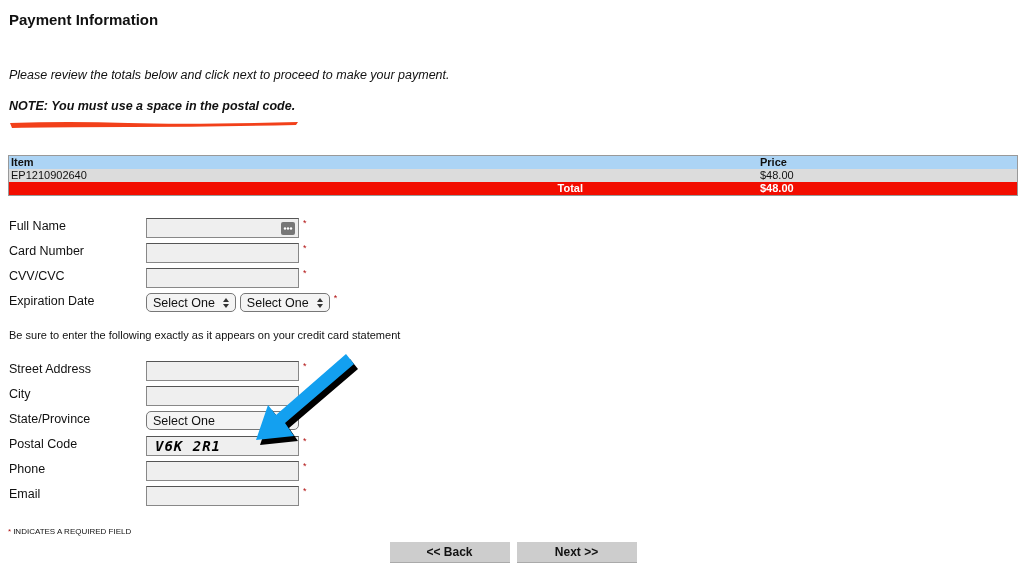  What do you see at coordinates (50, 369) in the screenshot?
I see `field-label: Street Address` at bounding box center [50, 369].